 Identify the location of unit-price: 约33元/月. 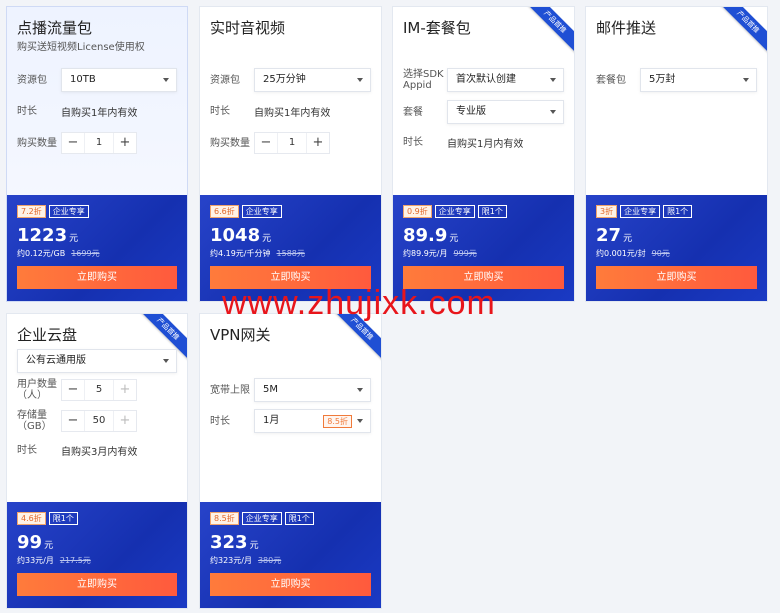
(35, 560).